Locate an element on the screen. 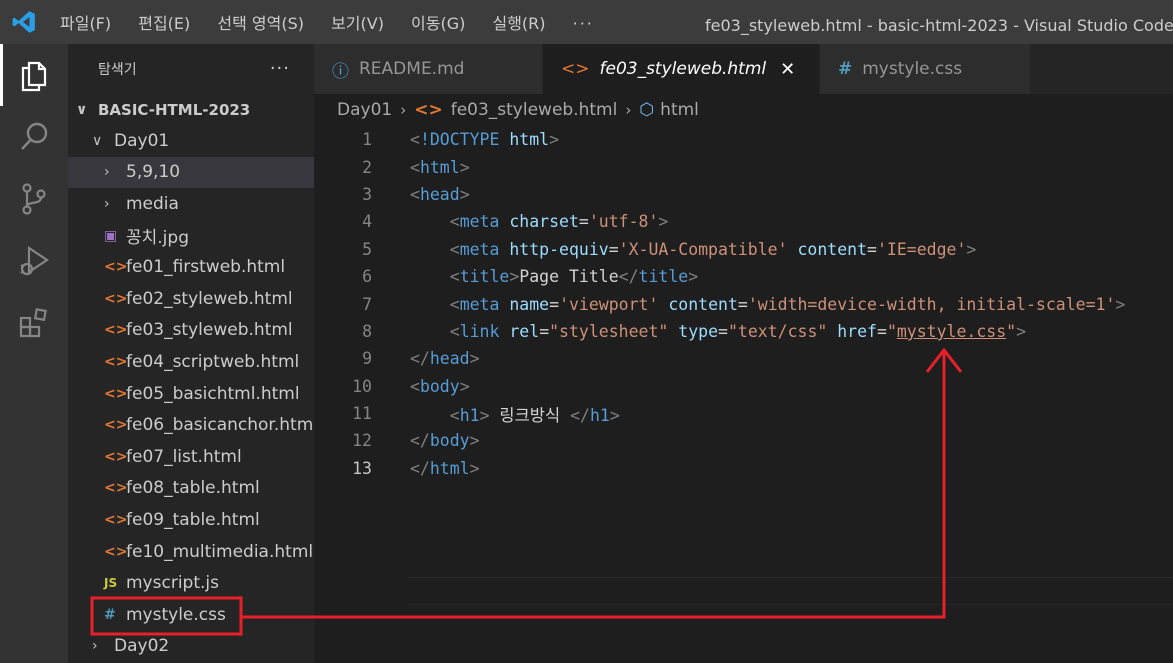 This screenshot has width=1173, height=663. menu-edit: 편집(E) is located at coordinates (164, 23).